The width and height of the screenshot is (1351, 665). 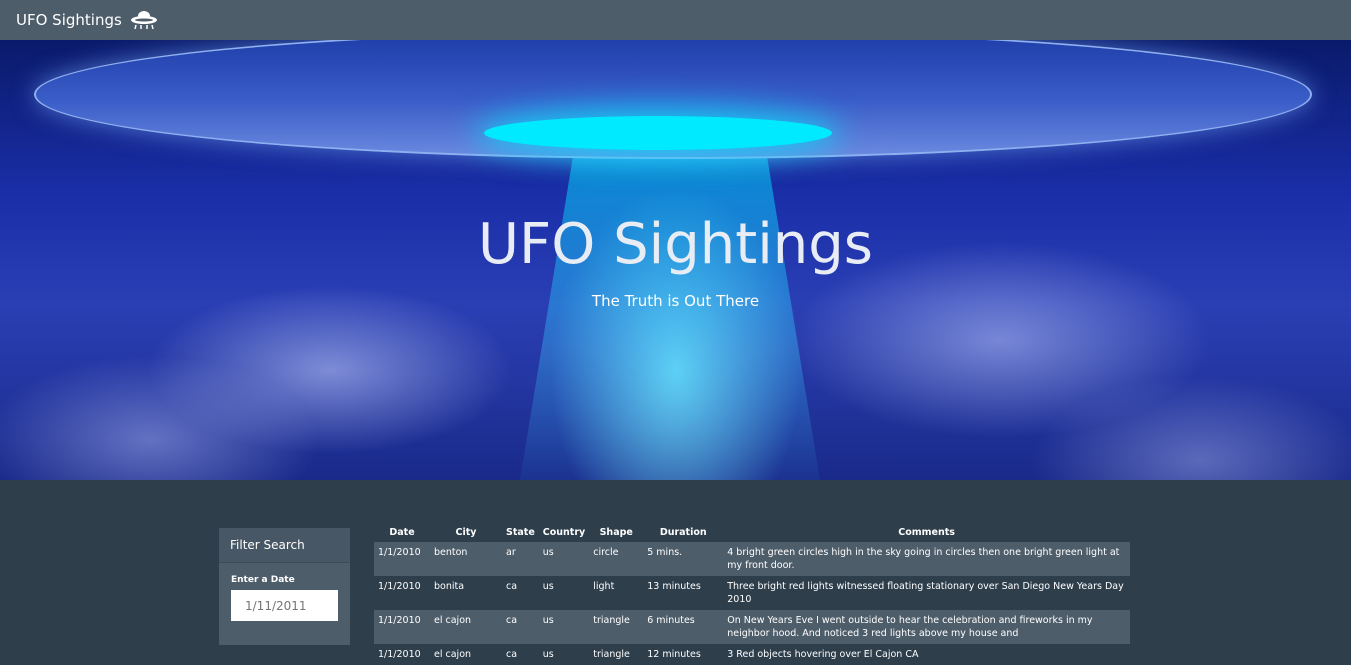 I want to click on header-shape: Shape, so click(x=616, y=532).